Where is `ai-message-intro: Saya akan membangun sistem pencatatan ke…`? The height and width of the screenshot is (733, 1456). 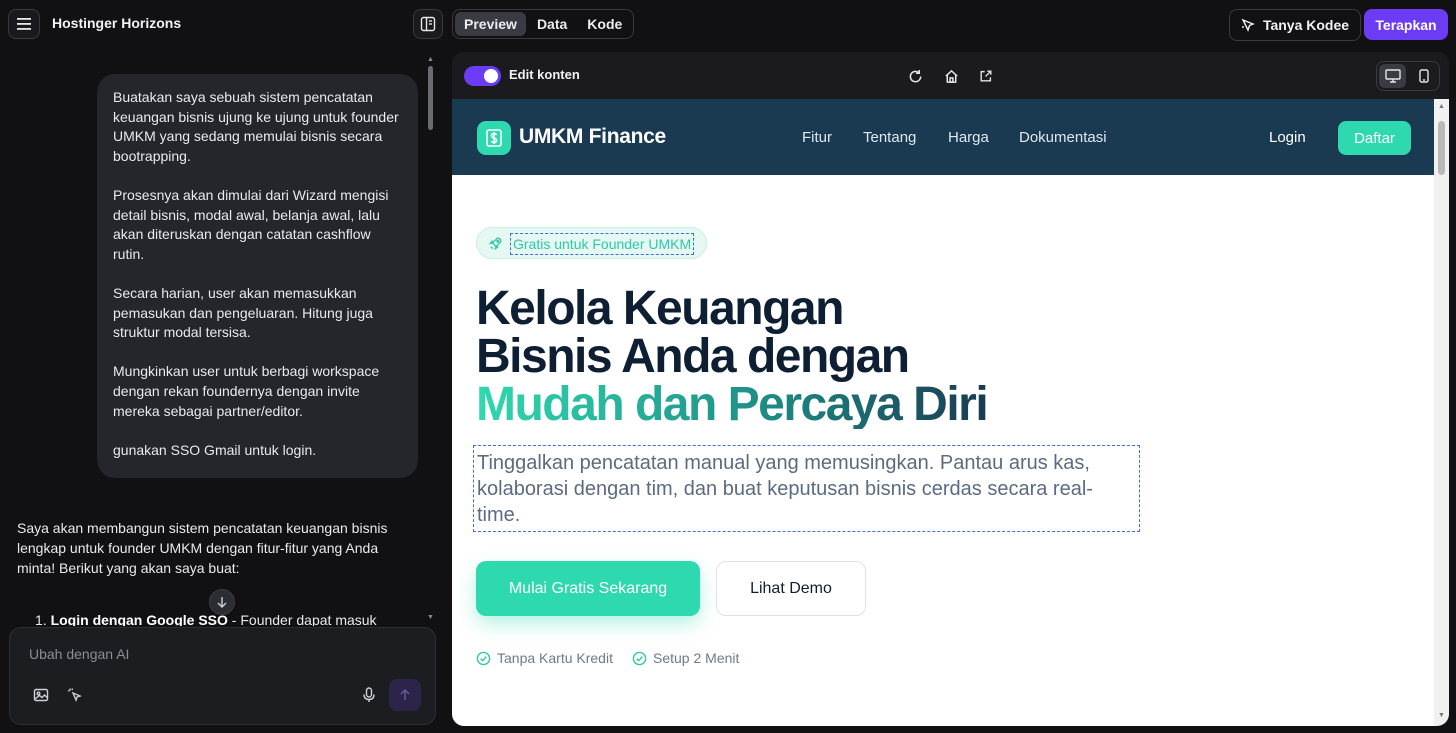
ai-message-intro: Saya akan membangun sistem pencatatan ke… is located at coordinates (202, 548).